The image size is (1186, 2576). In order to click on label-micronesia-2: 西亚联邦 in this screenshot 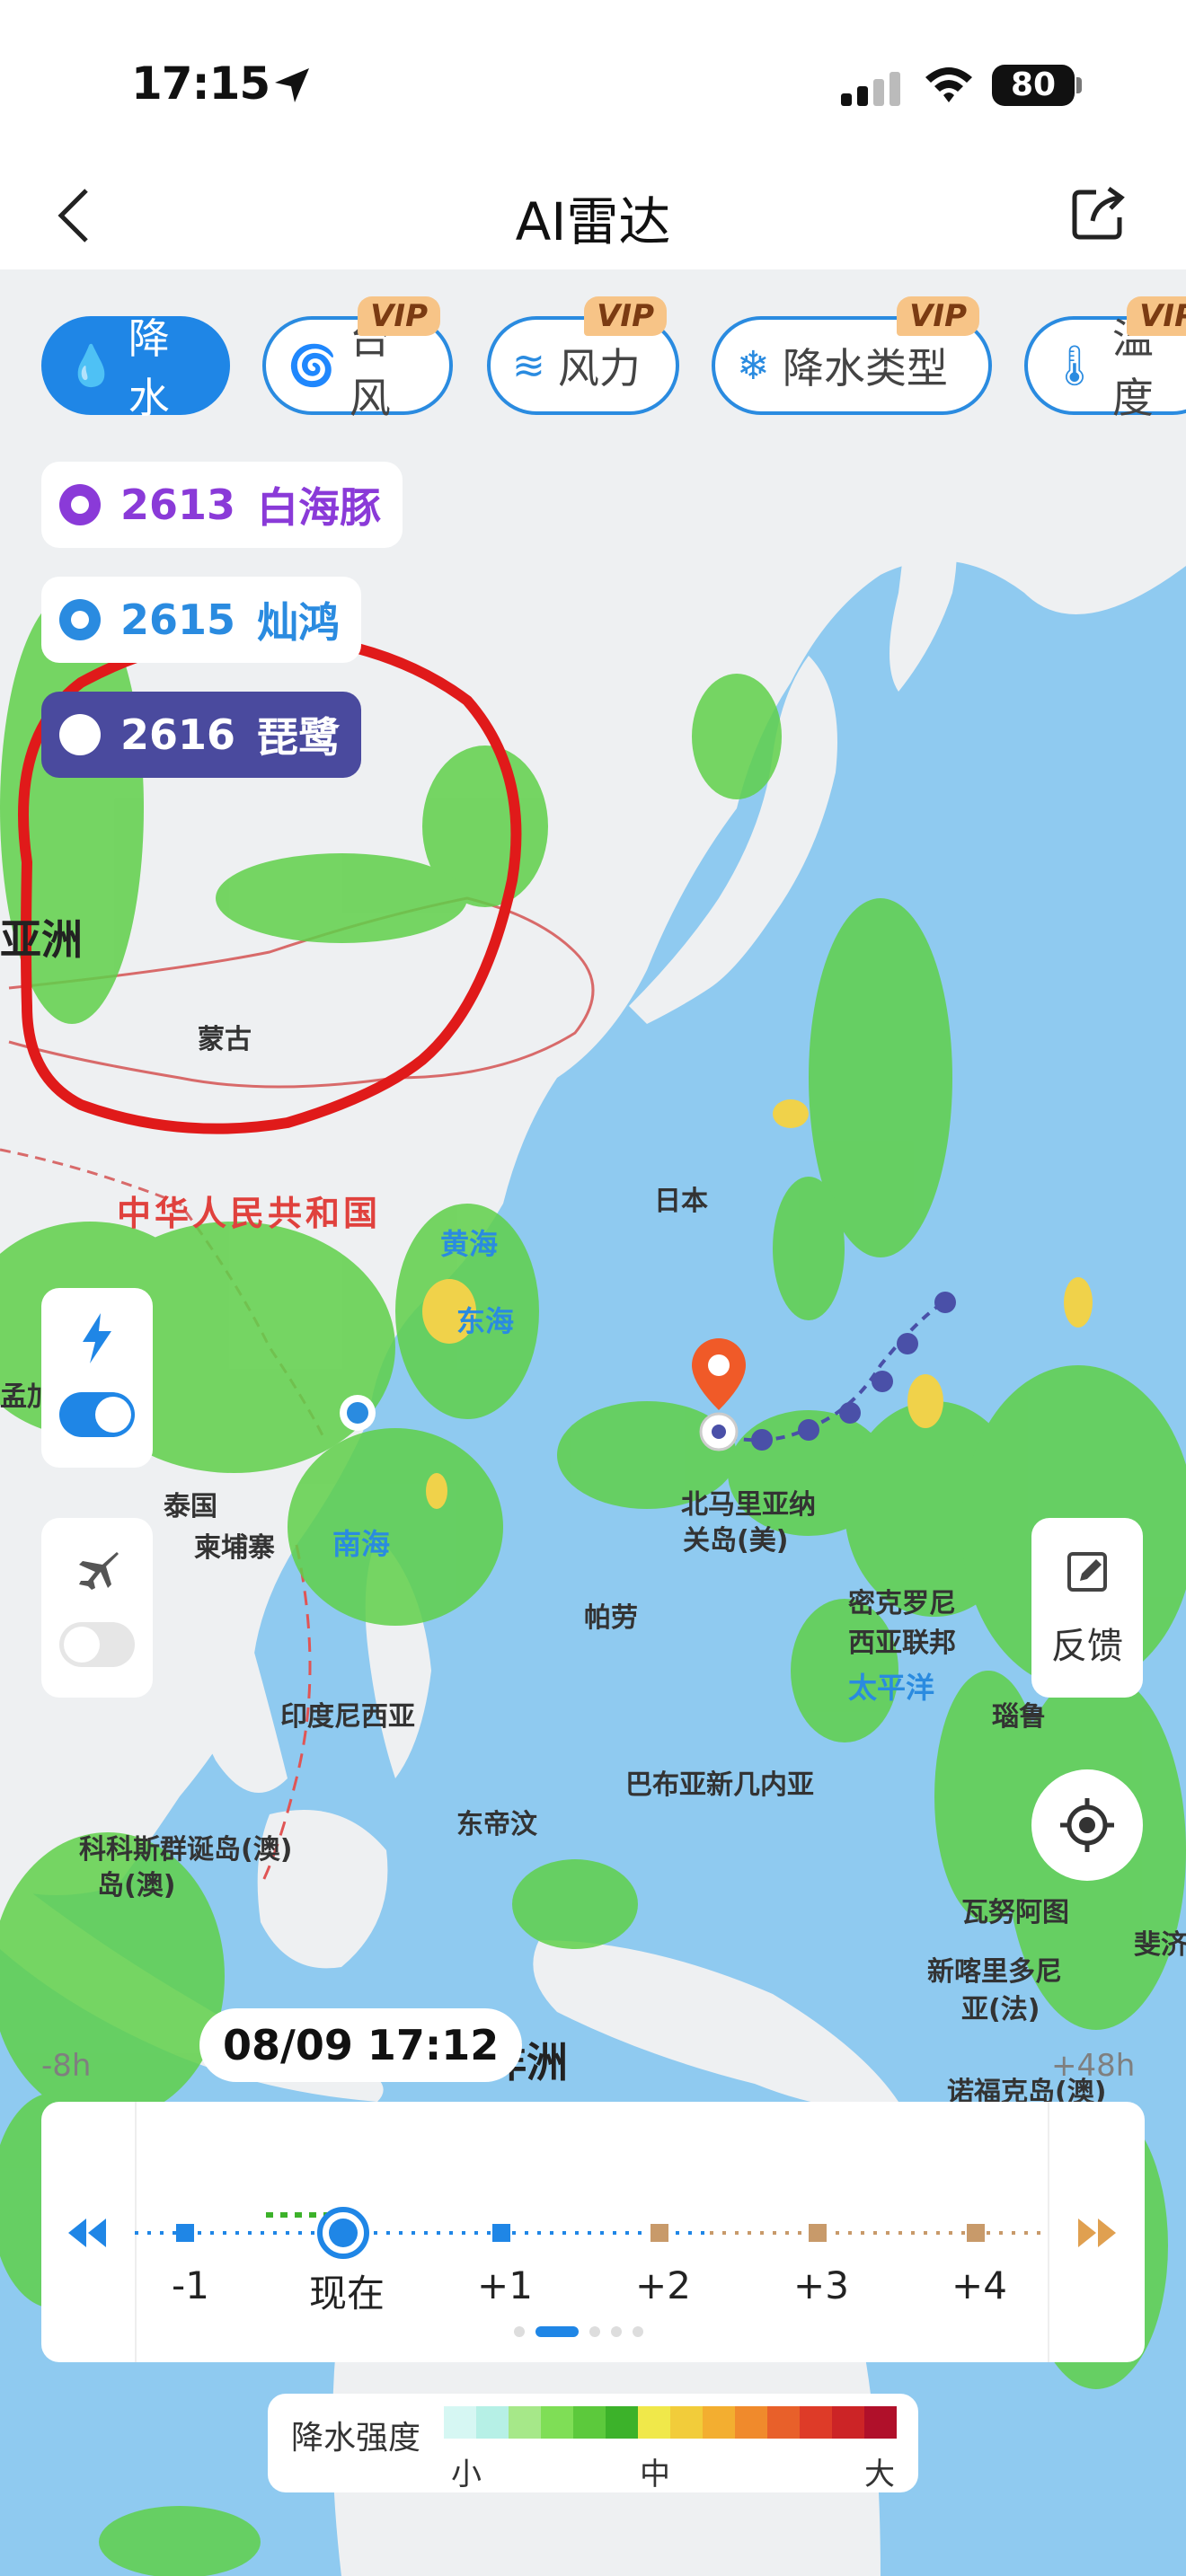, I will do `click(902, 1643)`.